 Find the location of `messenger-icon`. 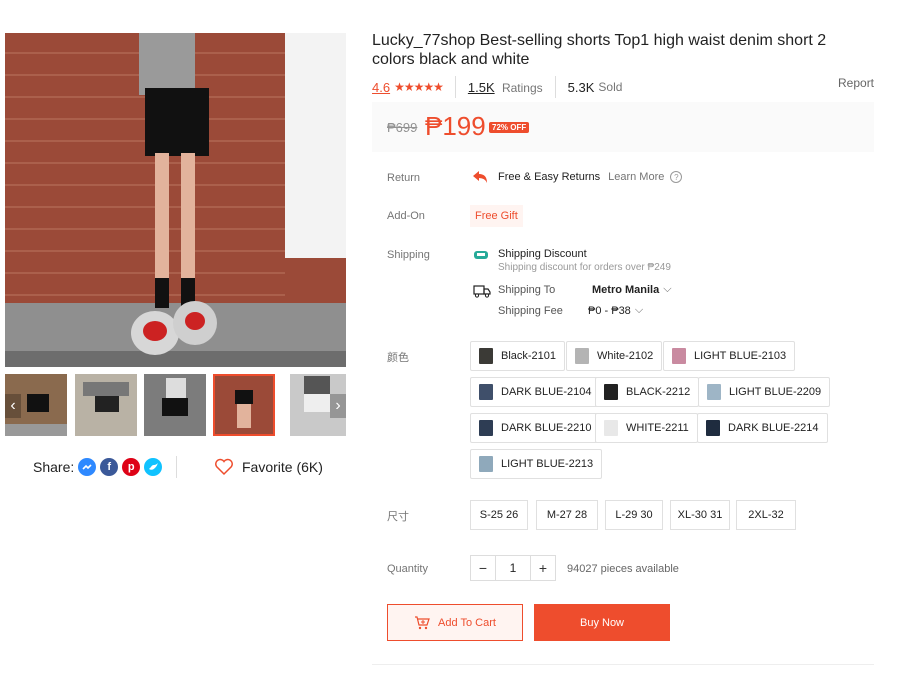

messenger-icon is located at coordinates (87, 467).